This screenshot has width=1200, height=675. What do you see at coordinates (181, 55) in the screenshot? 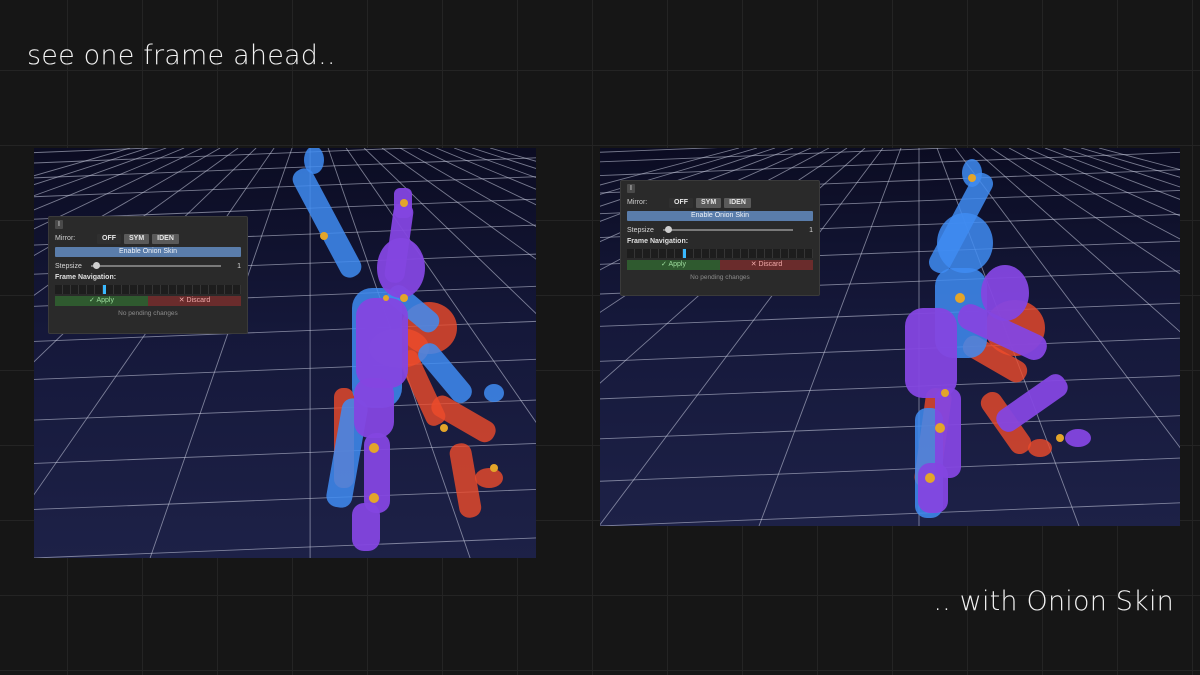
I see `caption-top: see one frame ahead..` at bounding box center [181, 55].